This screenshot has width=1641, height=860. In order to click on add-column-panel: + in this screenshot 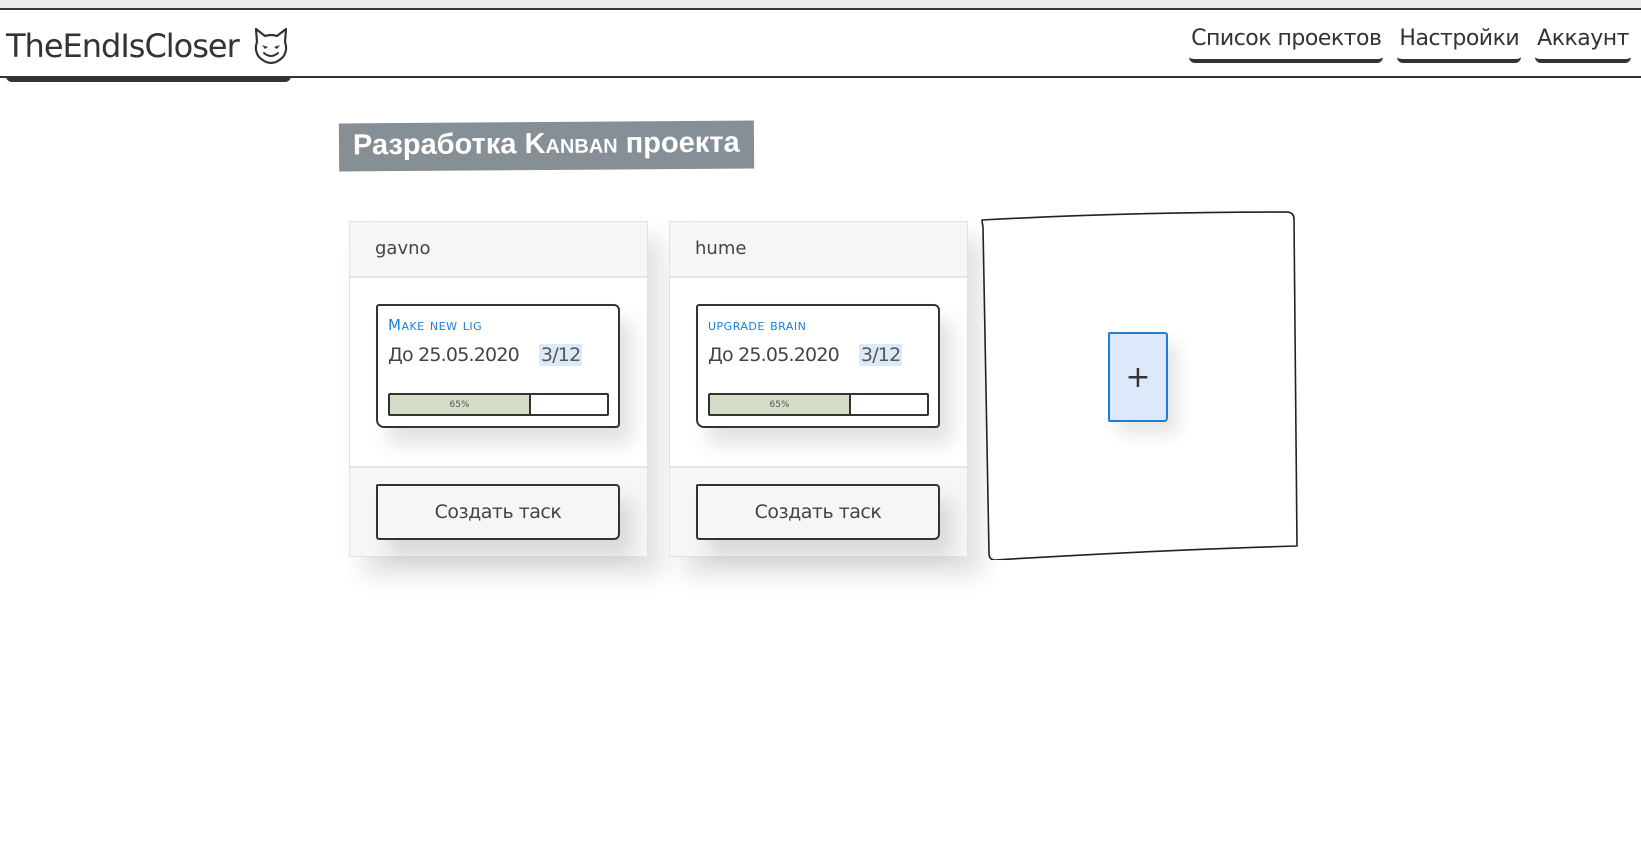, I will do `click(1139, 385)`.